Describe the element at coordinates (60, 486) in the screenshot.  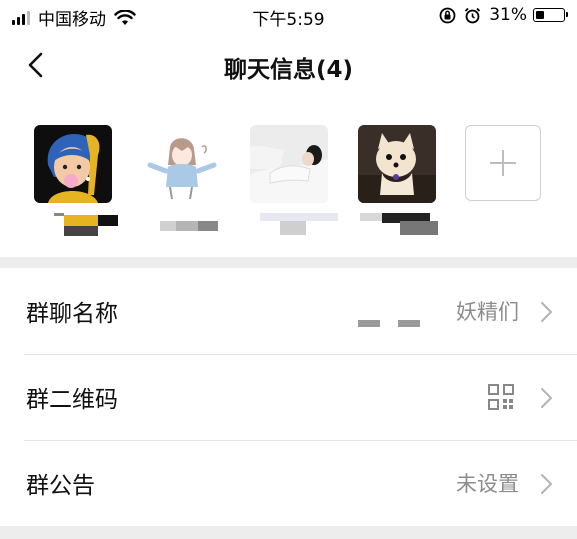
I see `group-notice-label: 群公告` at that location.